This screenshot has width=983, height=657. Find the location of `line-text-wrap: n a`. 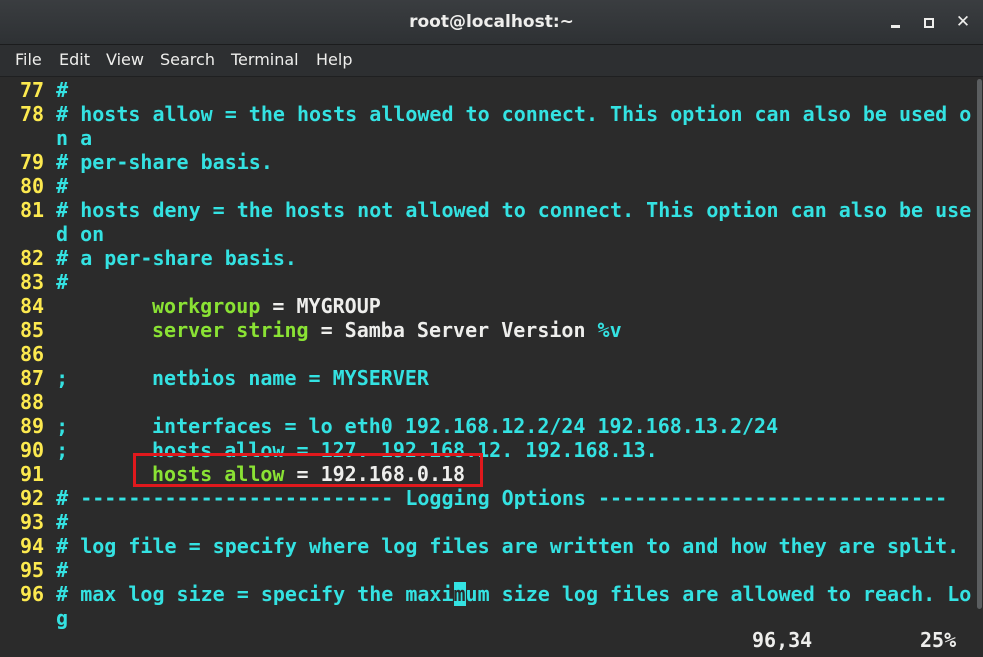

line-text-wrap: n a is located at coordinates (74, 138).